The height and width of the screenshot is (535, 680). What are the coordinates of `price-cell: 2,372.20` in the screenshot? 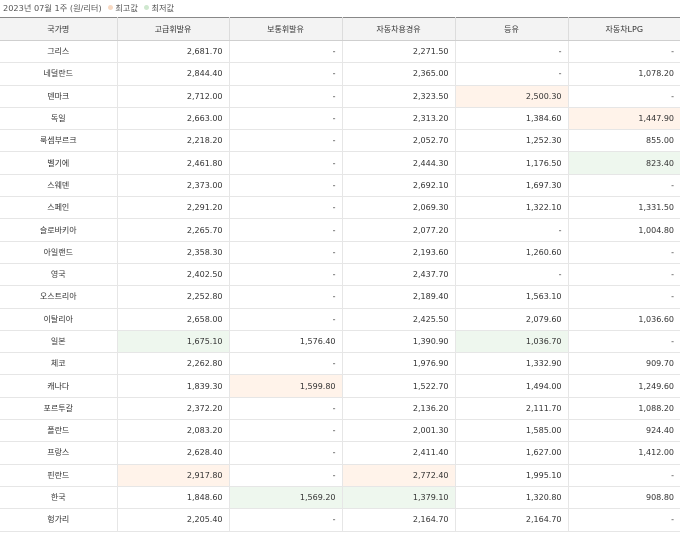 It's located at (173, 409).